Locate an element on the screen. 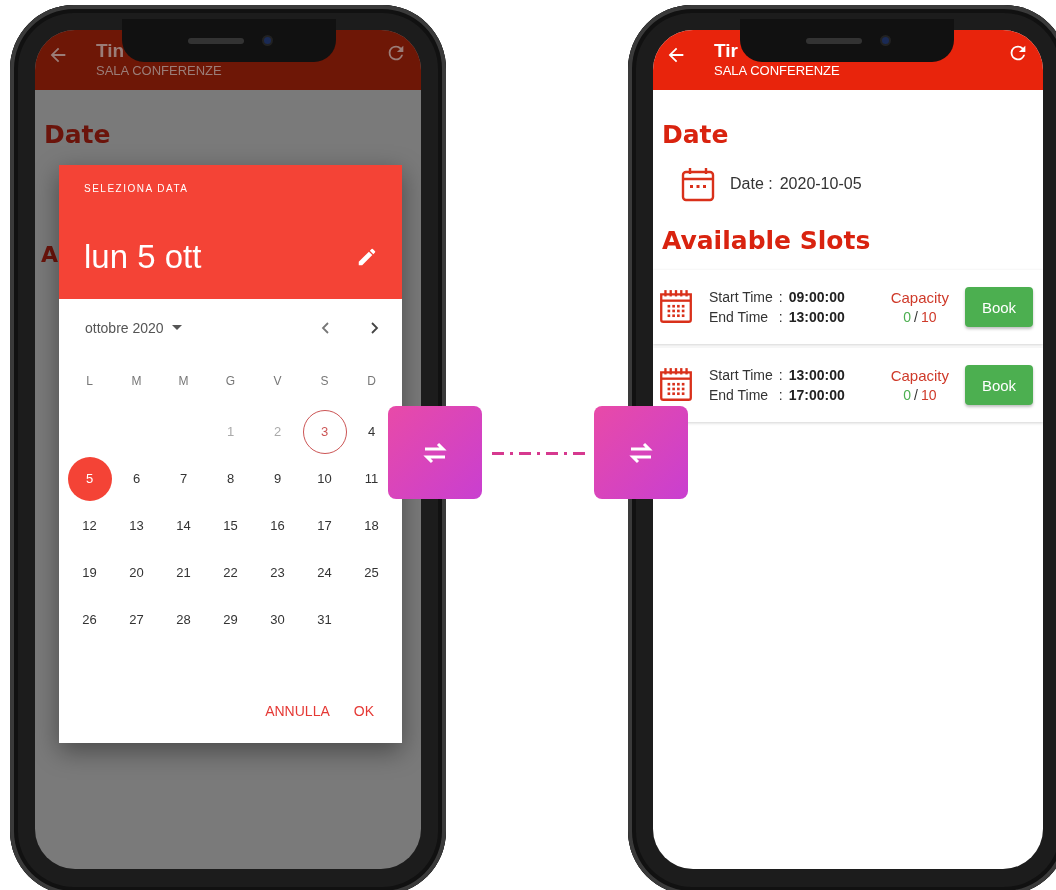 This screenshot has width=1056, height=890. calendar-day: 5 is located at coordinates (89, 478).